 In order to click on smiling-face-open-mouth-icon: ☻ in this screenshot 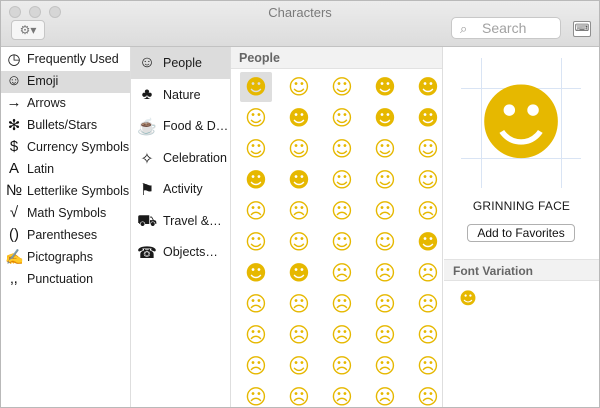, I will do `click(385, 87)`.